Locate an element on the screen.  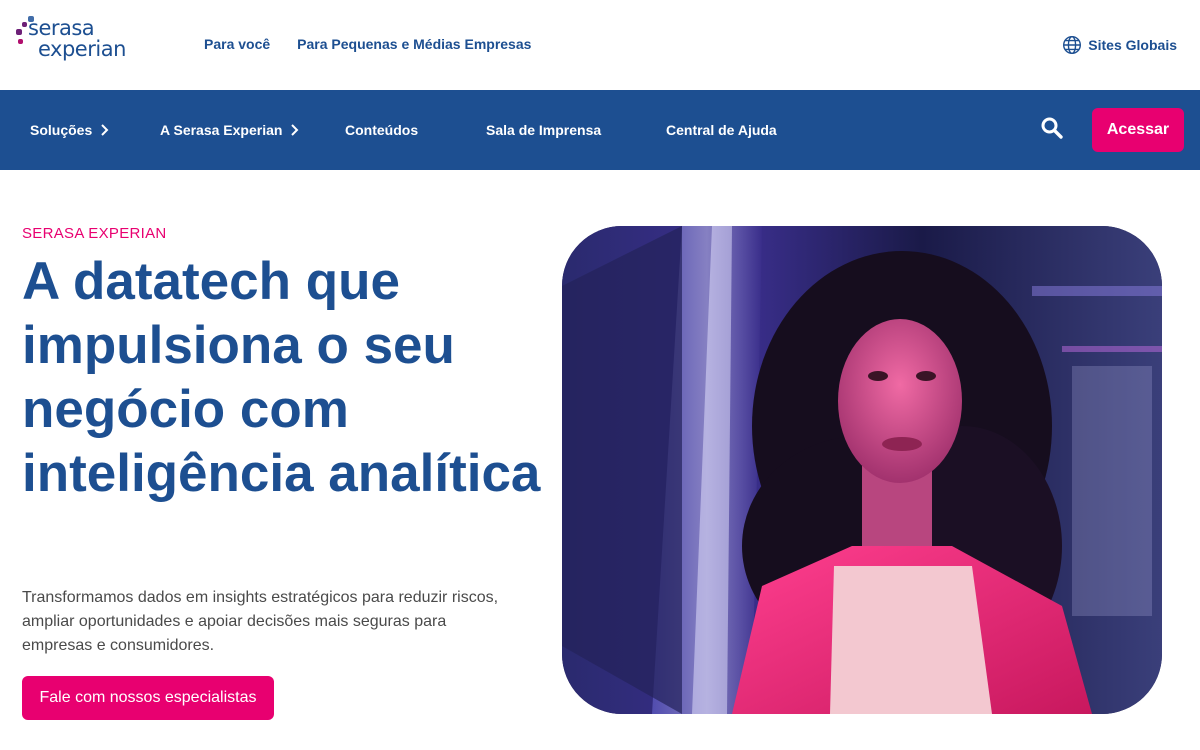
nav-item-label: Soluções is located at coordinates (61, 130).